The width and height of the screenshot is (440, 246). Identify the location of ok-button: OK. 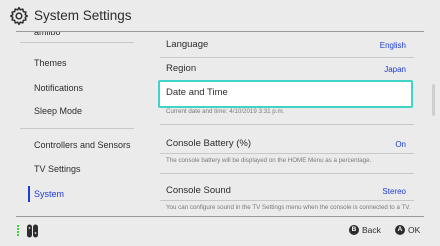
(414, 230).